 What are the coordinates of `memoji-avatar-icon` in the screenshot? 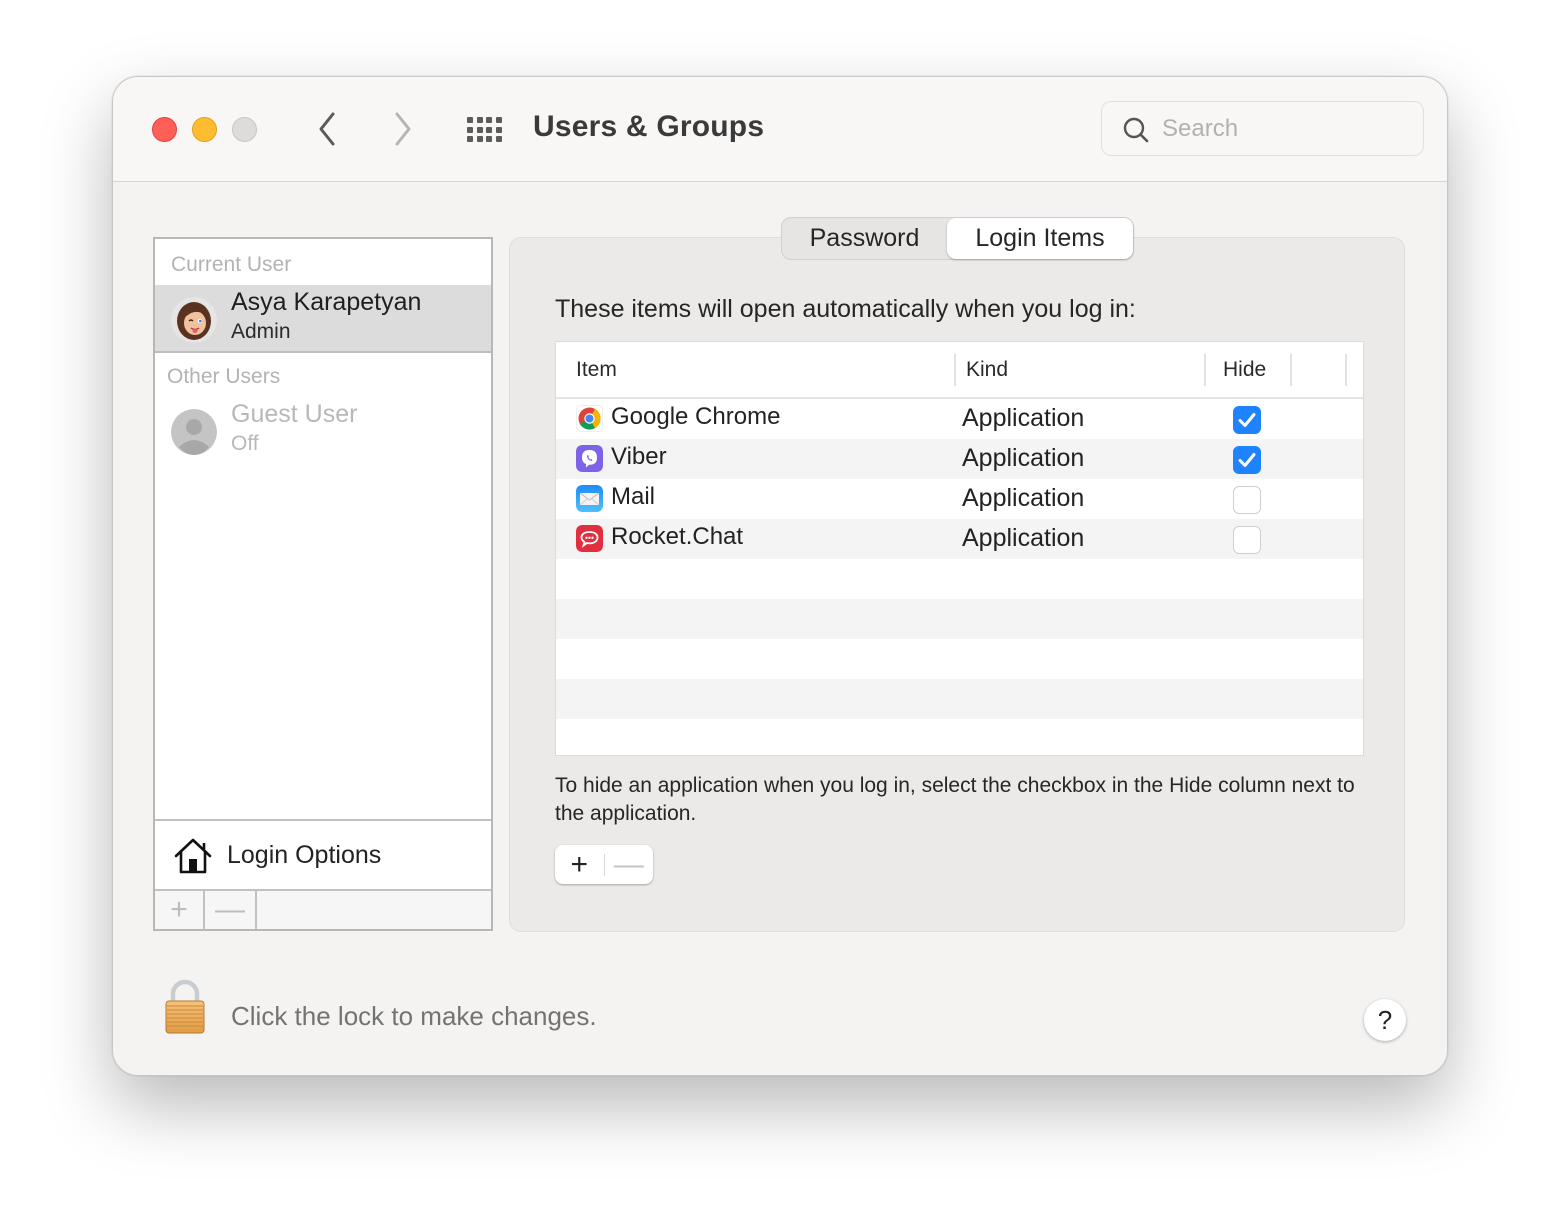 It's located at (194, 320).